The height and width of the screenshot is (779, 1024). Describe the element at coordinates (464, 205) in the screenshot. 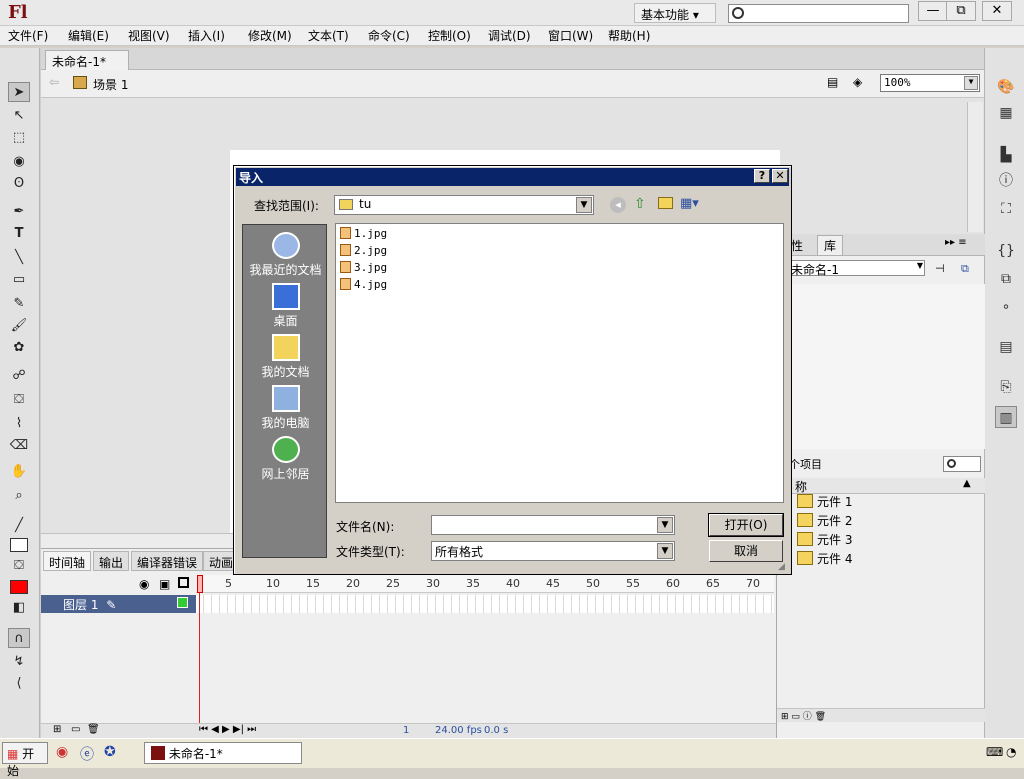

I see `lookin-select: tu ▼` at that location.